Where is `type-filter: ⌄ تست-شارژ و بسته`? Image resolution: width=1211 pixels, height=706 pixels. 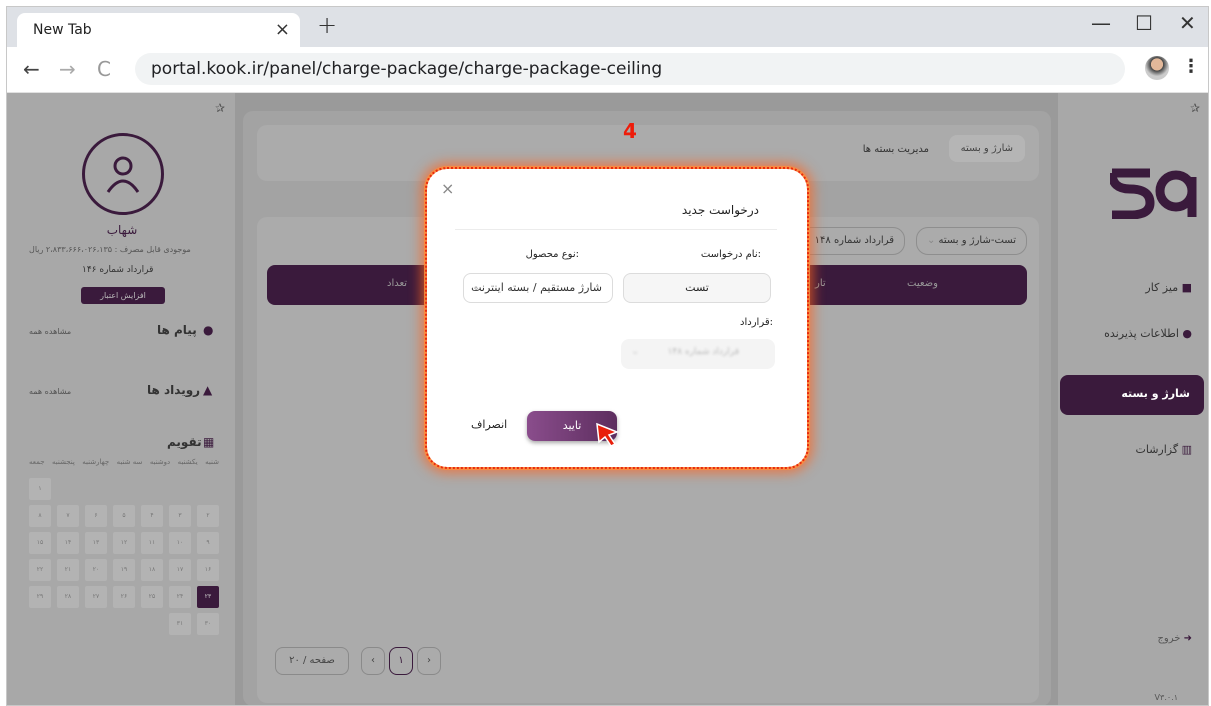
type-filter: ⌄ تست-شارژ و بسته is located at coordinates (971, 241).